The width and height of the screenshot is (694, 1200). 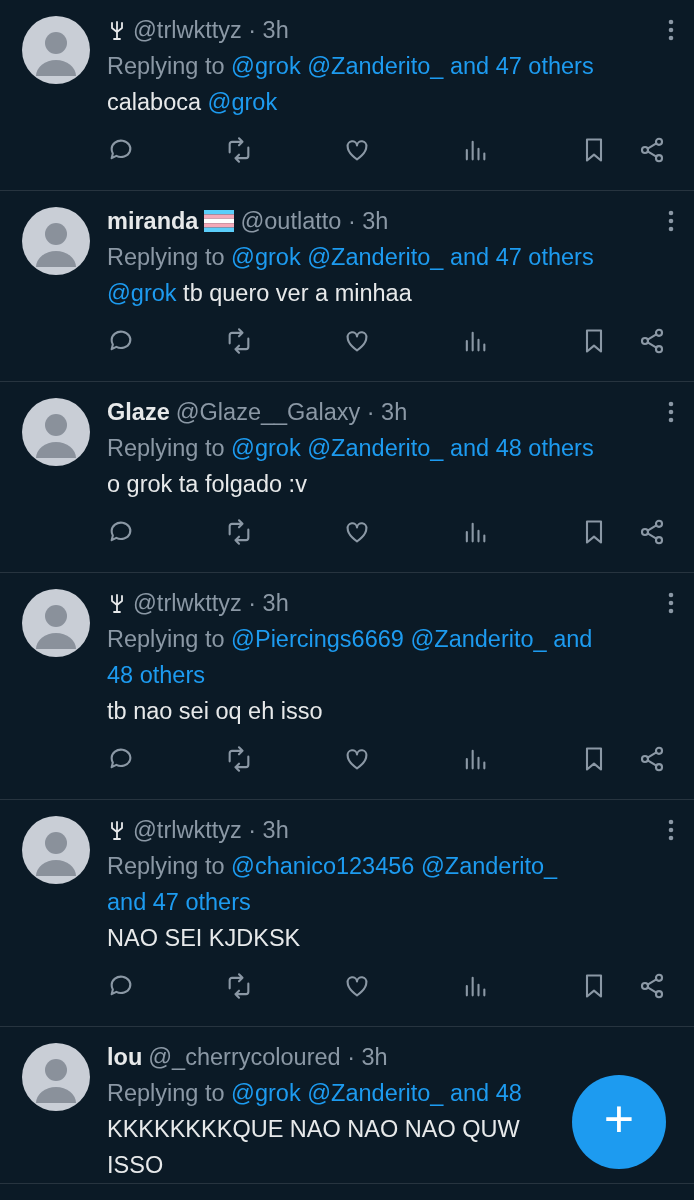 I want to click on mention-link: @Piercings6669, so click(x=317, y=639).